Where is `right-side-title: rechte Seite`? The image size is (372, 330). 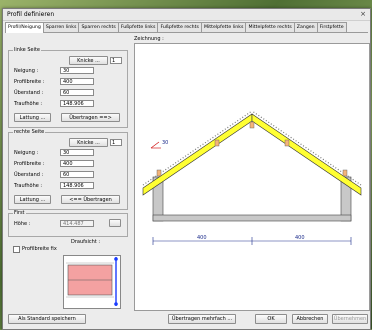 right-side-title: rechte Seite is located at coordinates (29, 132).